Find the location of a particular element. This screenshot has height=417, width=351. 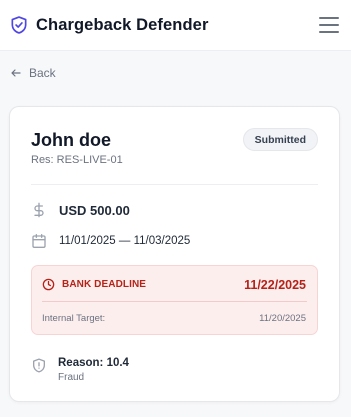

calendar-icon is located at coordinates (39, 241).